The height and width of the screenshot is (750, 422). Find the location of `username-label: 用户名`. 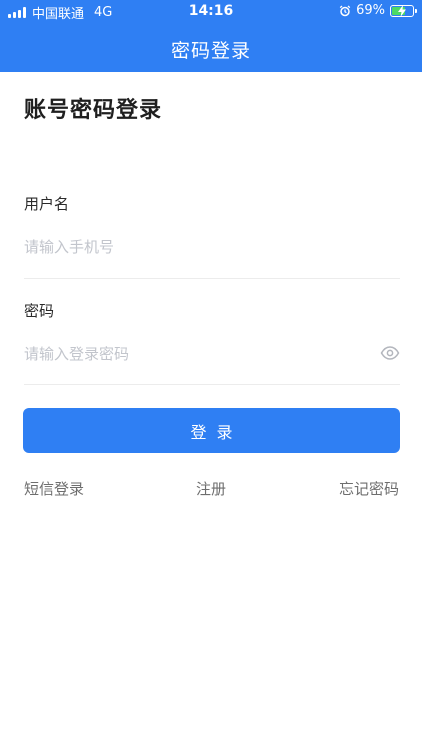

username-label: 用户名 is located at coordinates (47, 204).